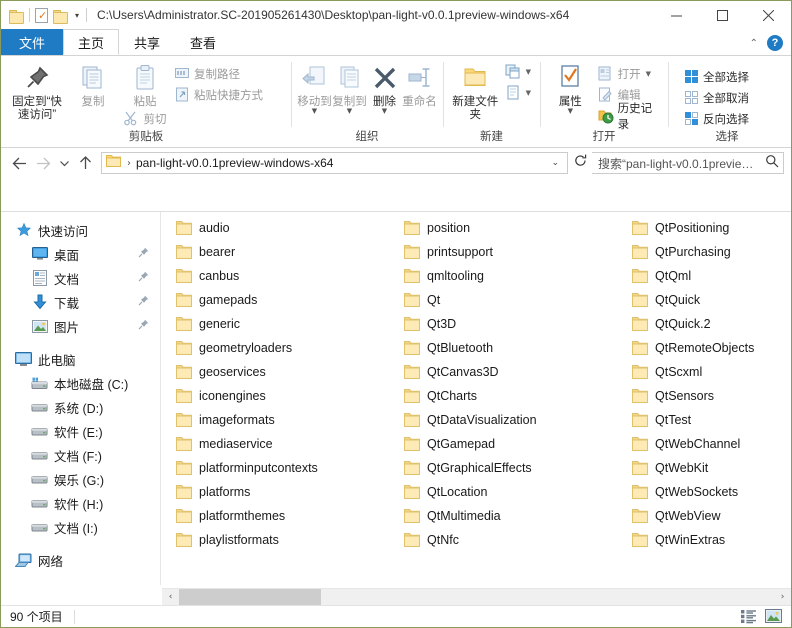 Image resolution: width=792 pixels, height=628 pixels. I want to click on select-all-button: 全部选择, so click(716, 76).